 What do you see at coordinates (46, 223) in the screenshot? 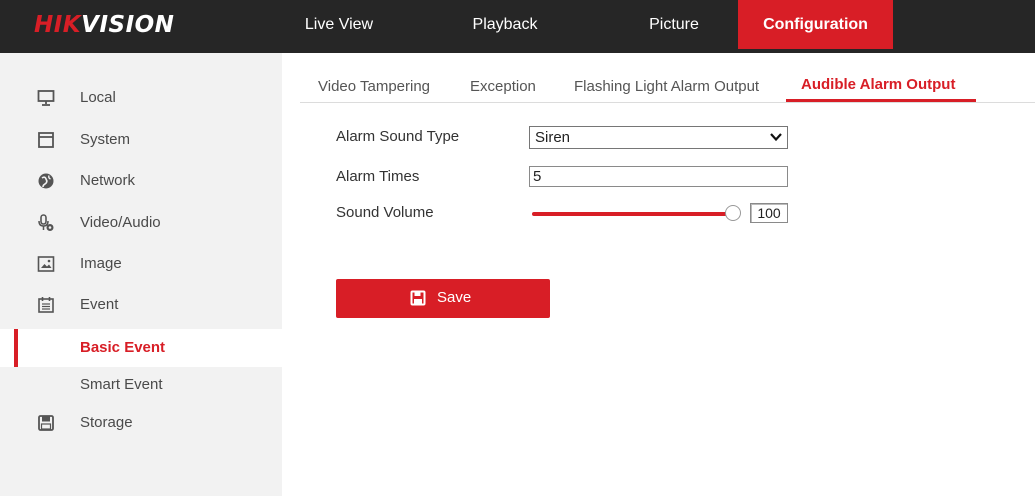
I see `microphone-icon` at bounding box center [46, 223].